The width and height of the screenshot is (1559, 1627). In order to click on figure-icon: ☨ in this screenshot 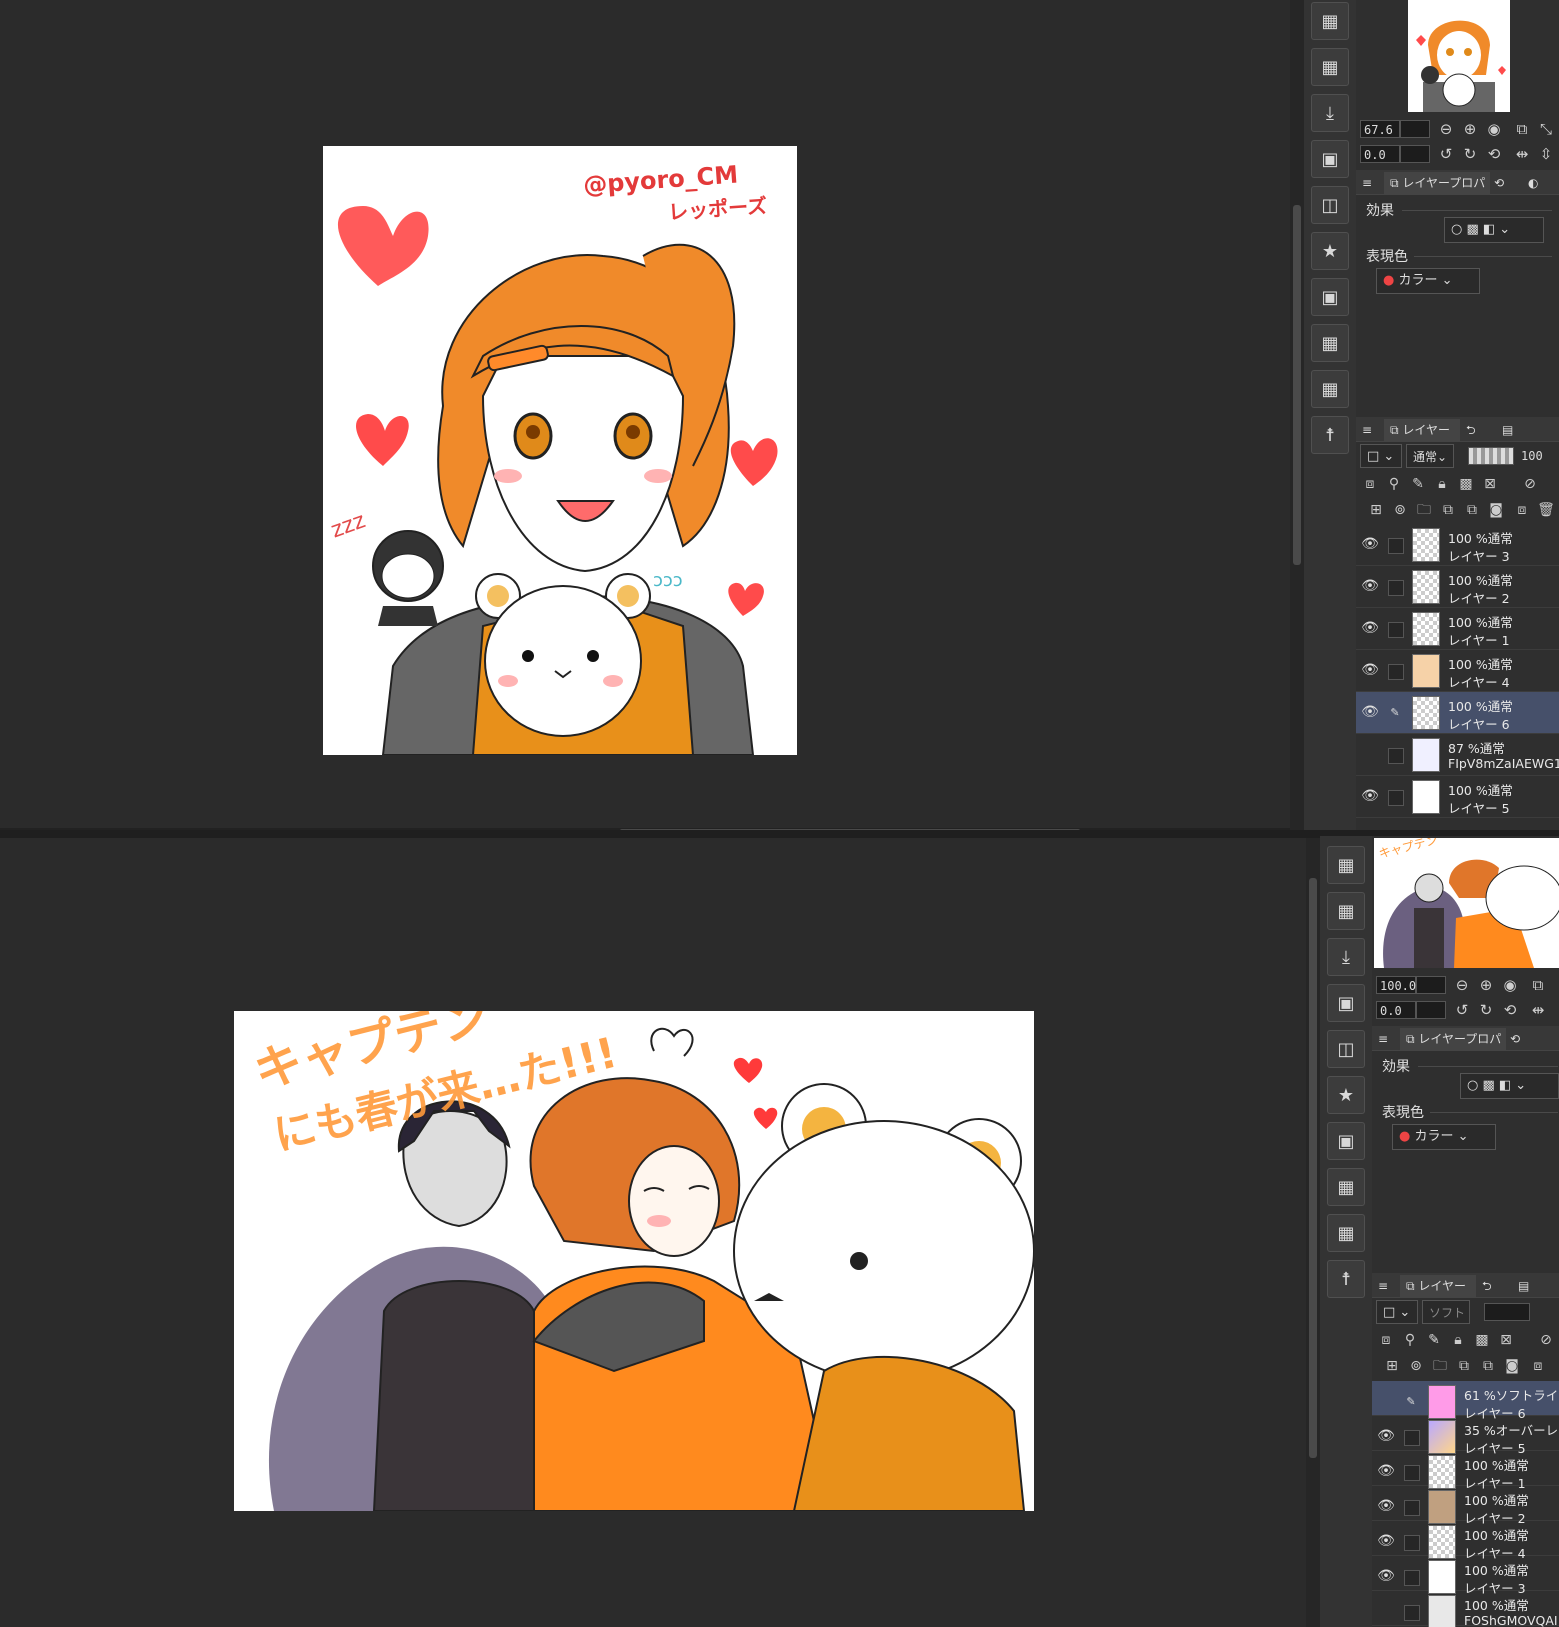, I will do `click(1346, 1279)`.